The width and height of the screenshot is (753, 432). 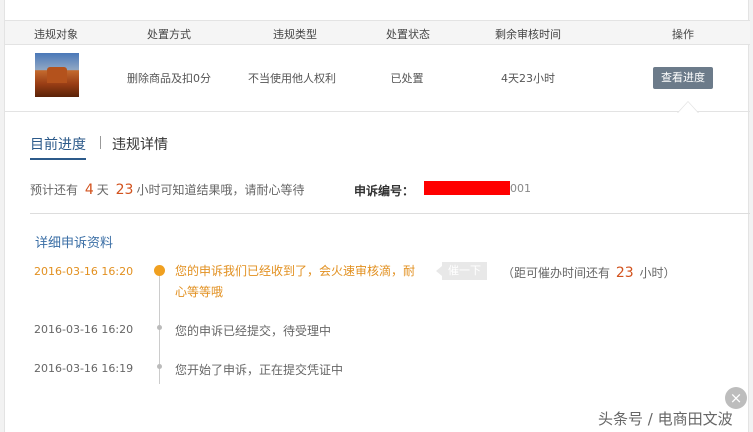 What do you see at coordinates (169, 78) in the screenshot?
I see `cell-handling-method: 删除商品及扣0分` at bounding box center [169, 78].